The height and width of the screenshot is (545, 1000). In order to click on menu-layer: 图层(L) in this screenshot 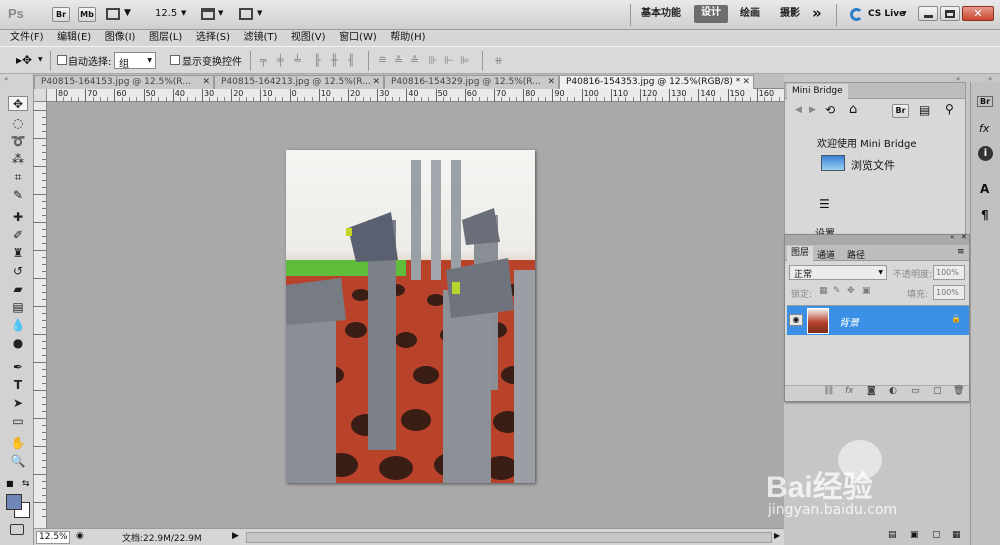, I will do `click(165, 38)`.